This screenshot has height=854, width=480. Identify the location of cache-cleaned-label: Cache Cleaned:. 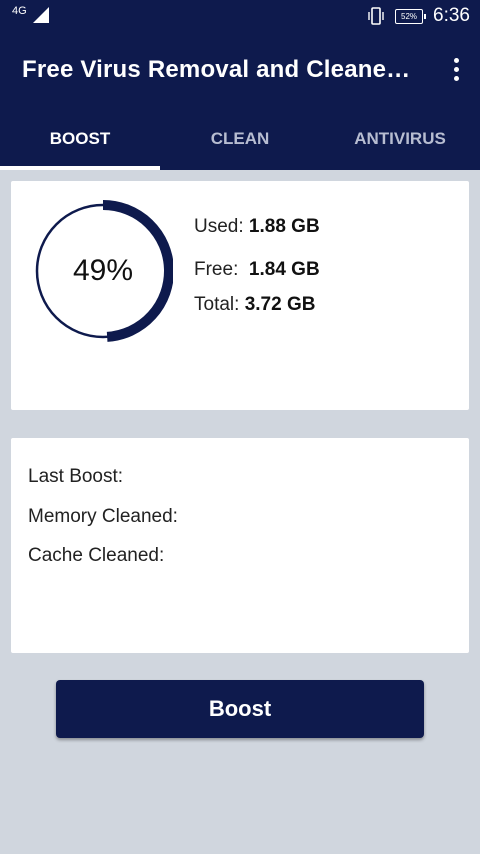
(96, 555).